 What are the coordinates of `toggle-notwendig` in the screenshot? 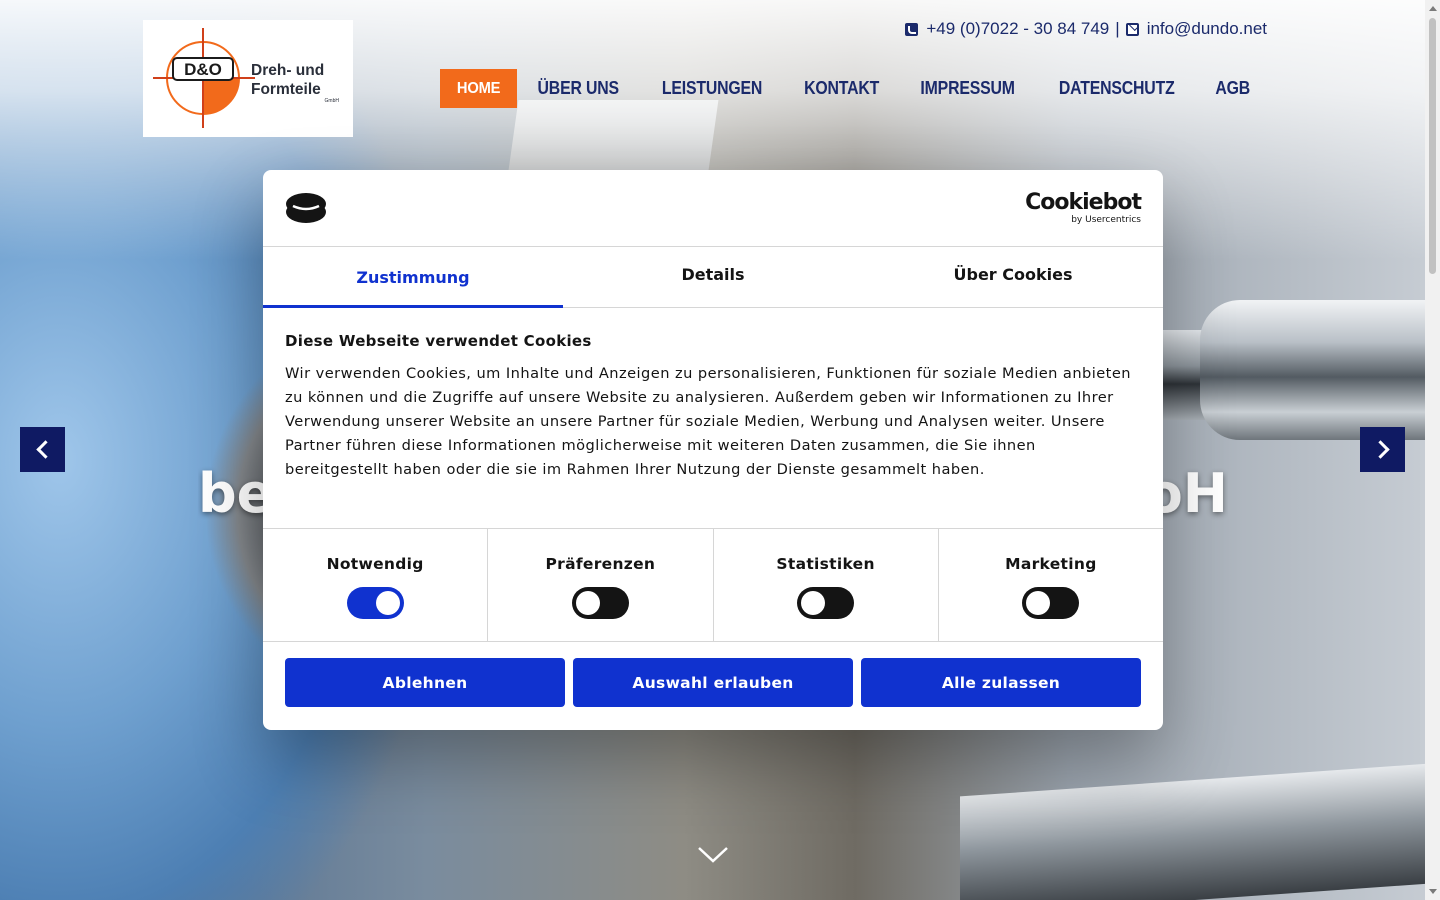 It's located at (375, 603).